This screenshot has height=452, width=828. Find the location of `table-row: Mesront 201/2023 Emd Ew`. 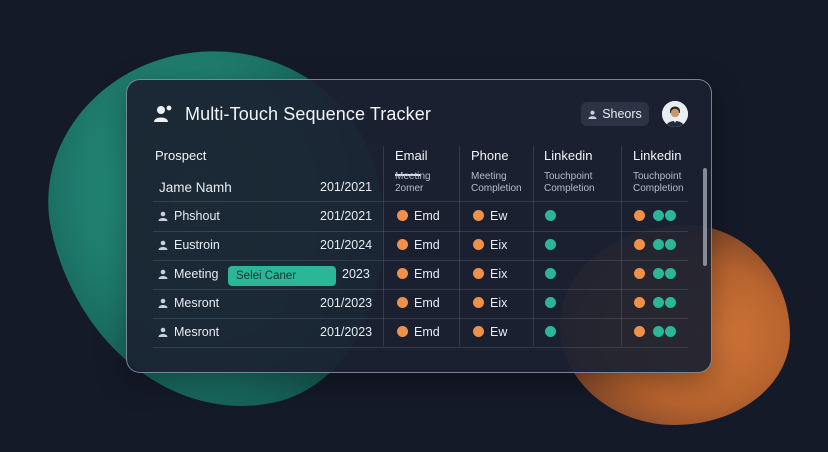

table-row: Mesront 201/2023 Emd Ew is located at coordinates (419, 332).